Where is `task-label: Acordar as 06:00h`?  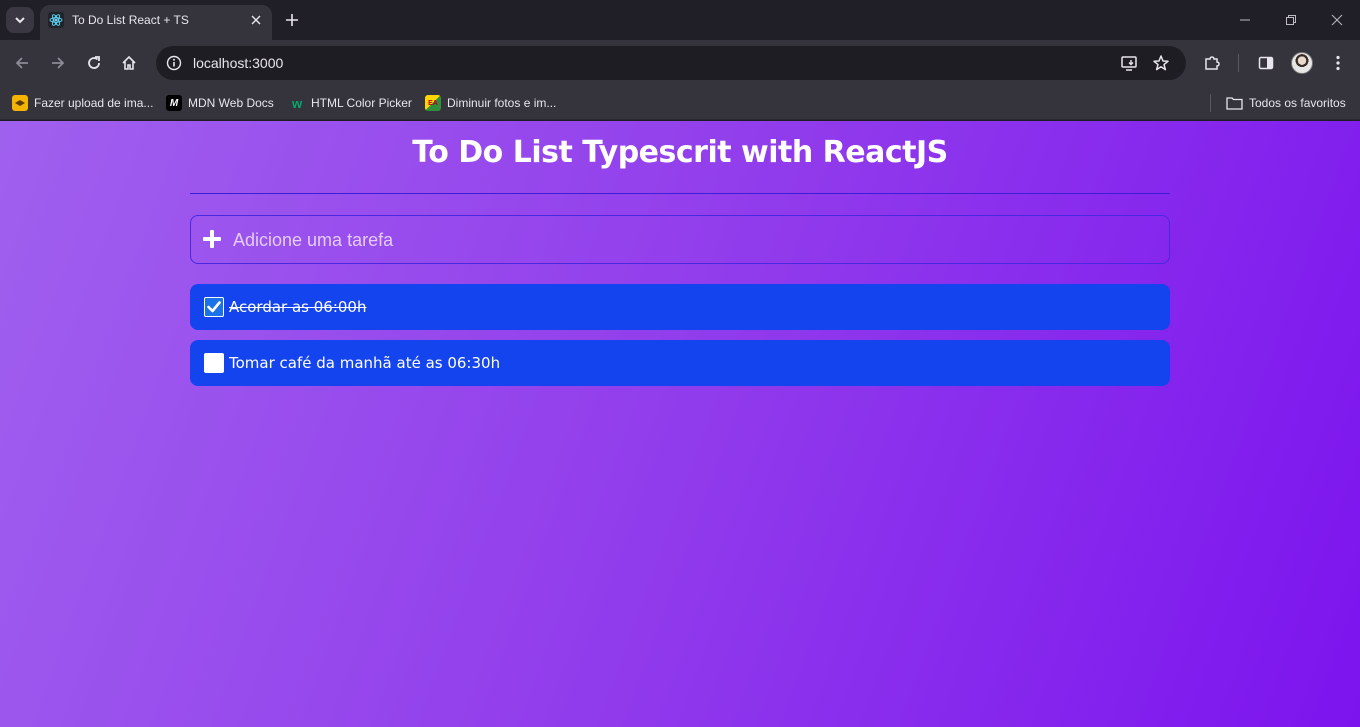
task-label: Acordar as 06:00h is located at coordinates (298, 307).